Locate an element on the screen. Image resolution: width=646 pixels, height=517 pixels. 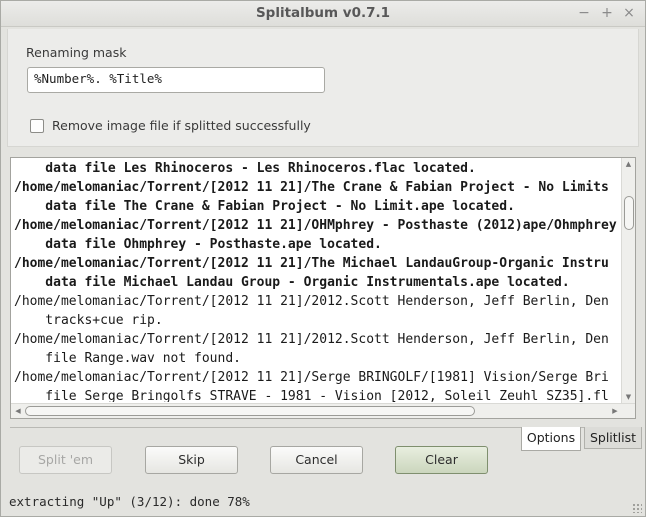
skip-button: Skip is located at coordinates (191, 460).